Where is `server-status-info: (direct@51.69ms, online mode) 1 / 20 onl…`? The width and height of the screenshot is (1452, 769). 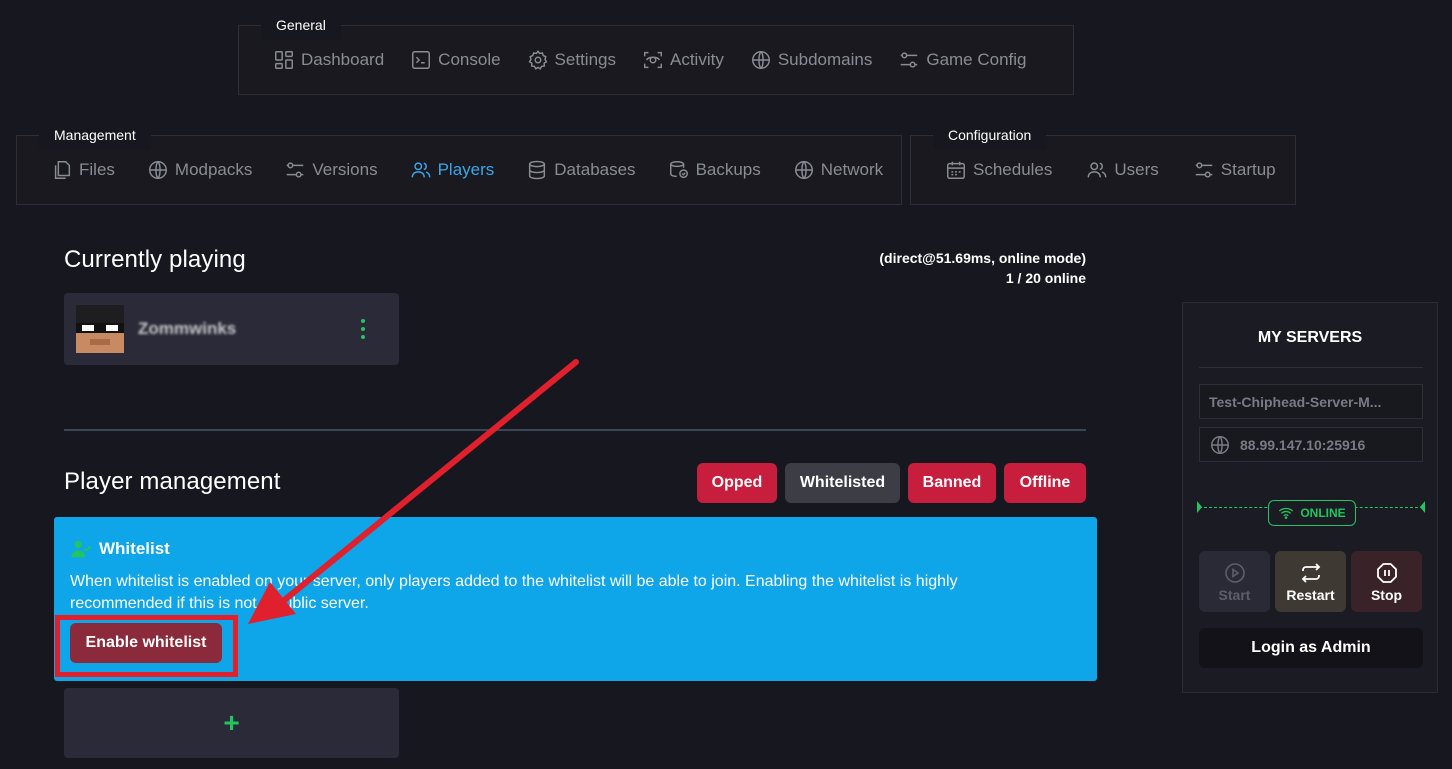
server-status-info: (direct@51.69ms, online mode) 1 / 20 onl… is located at coordinates (982, 268).